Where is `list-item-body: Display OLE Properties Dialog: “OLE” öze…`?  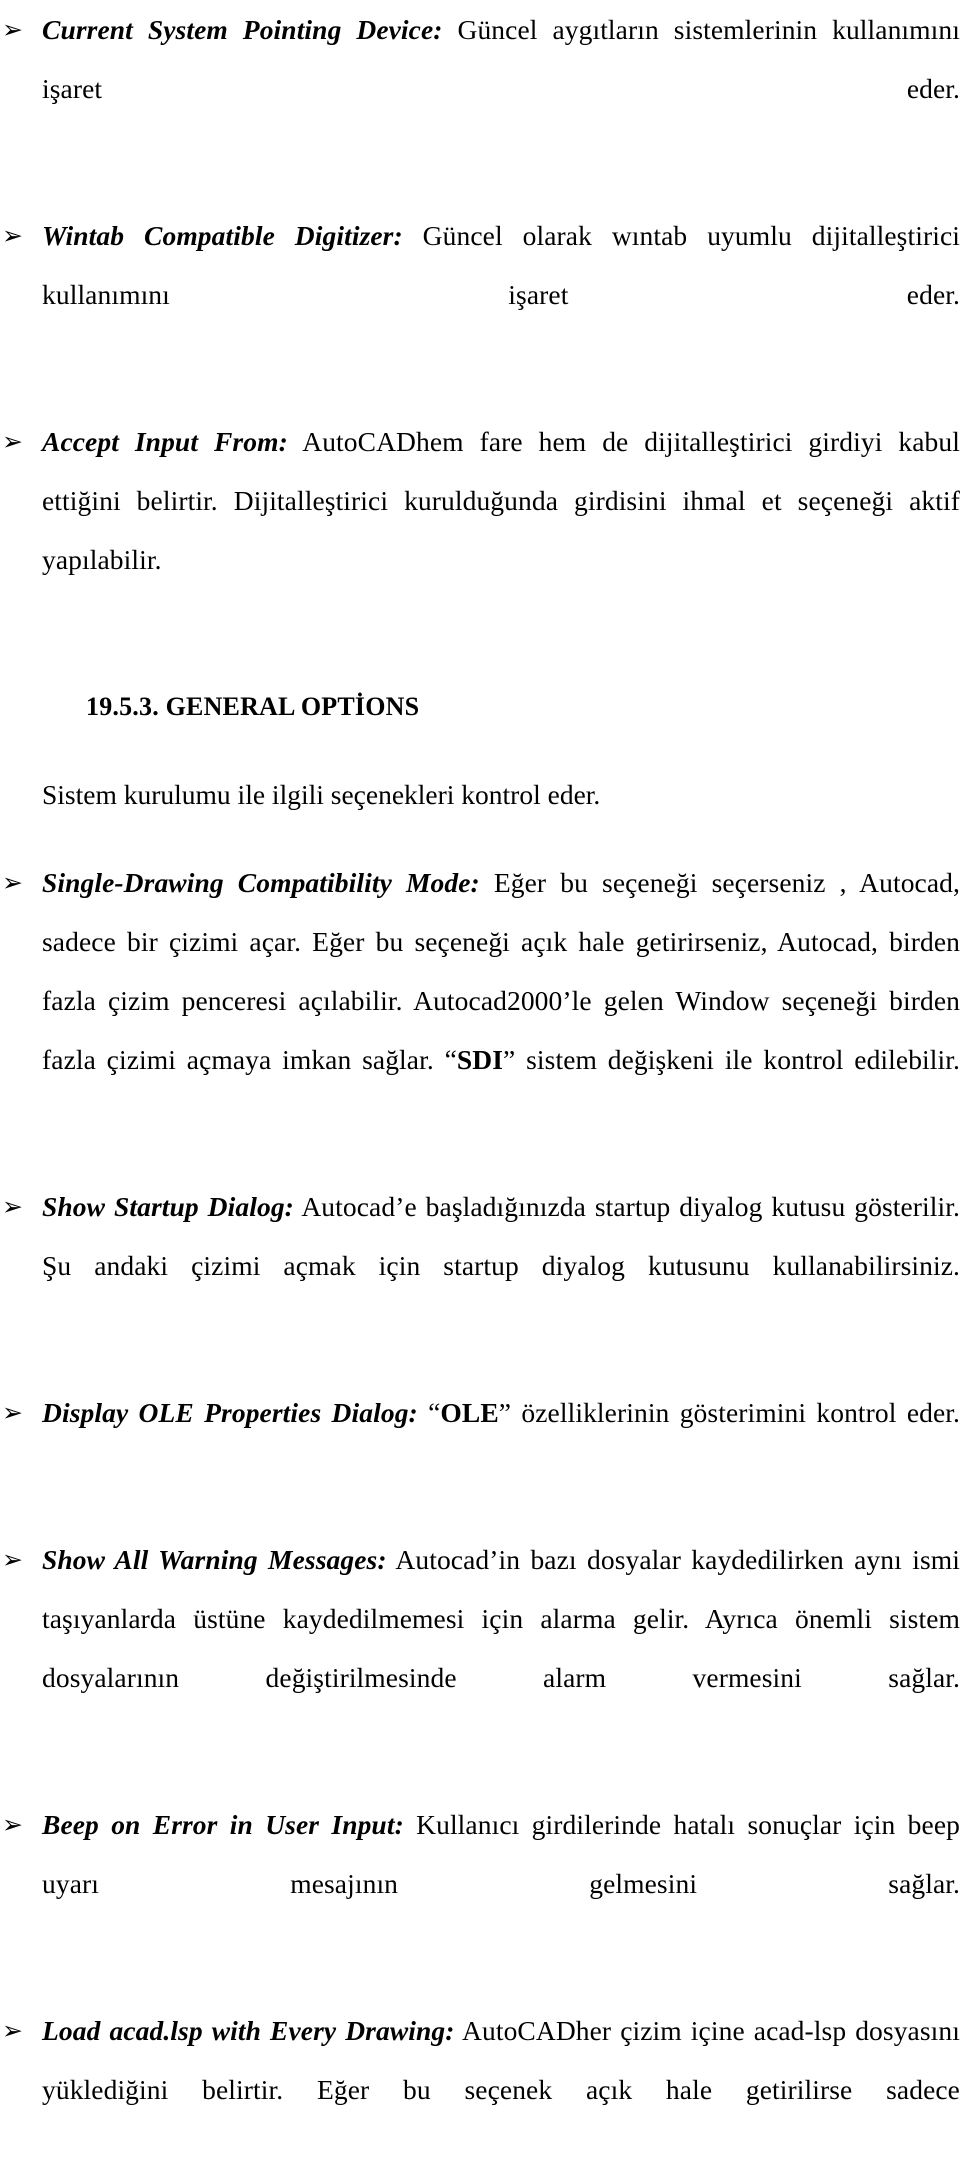
list-item-body: Display OLE Properties Dialog: “OLE” öze… is located at coordinates (501, 1442).